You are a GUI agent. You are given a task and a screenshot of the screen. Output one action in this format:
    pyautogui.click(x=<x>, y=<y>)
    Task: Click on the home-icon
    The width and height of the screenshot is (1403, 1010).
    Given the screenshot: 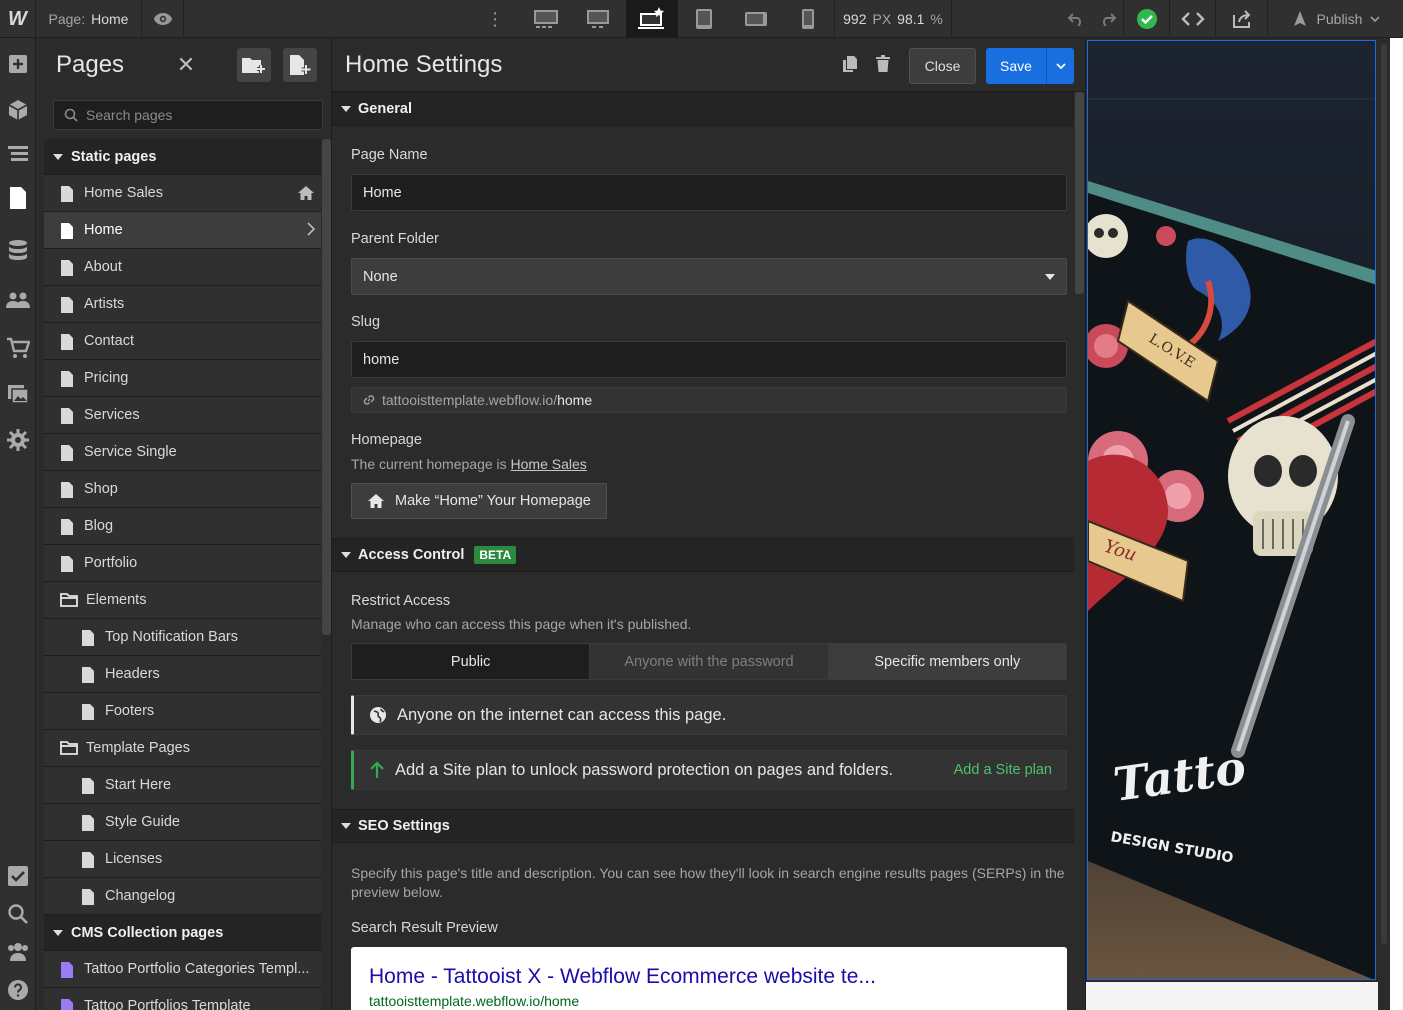 What is the action you would take?
    pyautogui.click(x=376, y=501)
    